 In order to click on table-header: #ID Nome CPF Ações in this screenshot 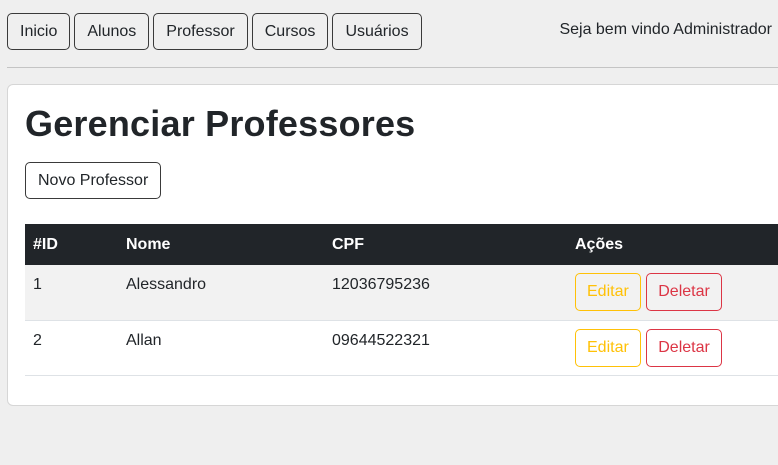, I will do `click(401, 244)`.